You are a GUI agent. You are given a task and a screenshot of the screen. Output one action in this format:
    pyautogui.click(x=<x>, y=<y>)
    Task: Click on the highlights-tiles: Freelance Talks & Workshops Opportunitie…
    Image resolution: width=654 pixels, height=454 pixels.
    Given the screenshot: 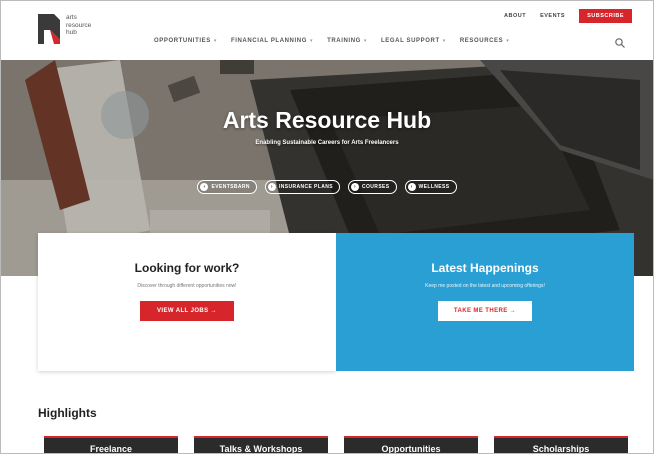 What is the action you would take?
    pyautogui.click(x=336, y=445)
    